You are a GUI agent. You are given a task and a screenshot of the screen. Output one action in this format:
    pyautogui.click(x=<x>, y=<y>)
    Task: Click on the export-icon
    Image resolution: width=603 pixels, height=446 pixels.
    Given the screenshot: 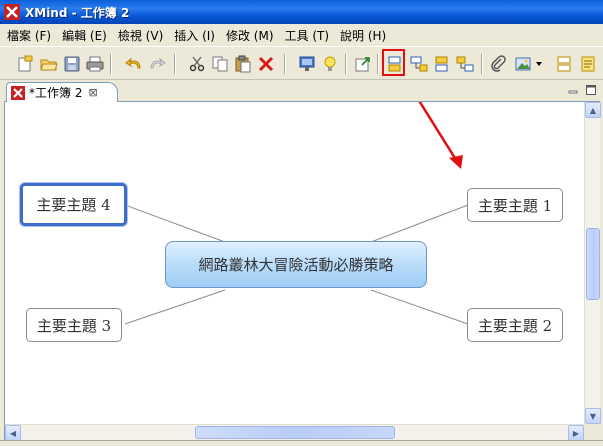 What is the action you would take?
    pyautogui.click(x=363, y=64)
    